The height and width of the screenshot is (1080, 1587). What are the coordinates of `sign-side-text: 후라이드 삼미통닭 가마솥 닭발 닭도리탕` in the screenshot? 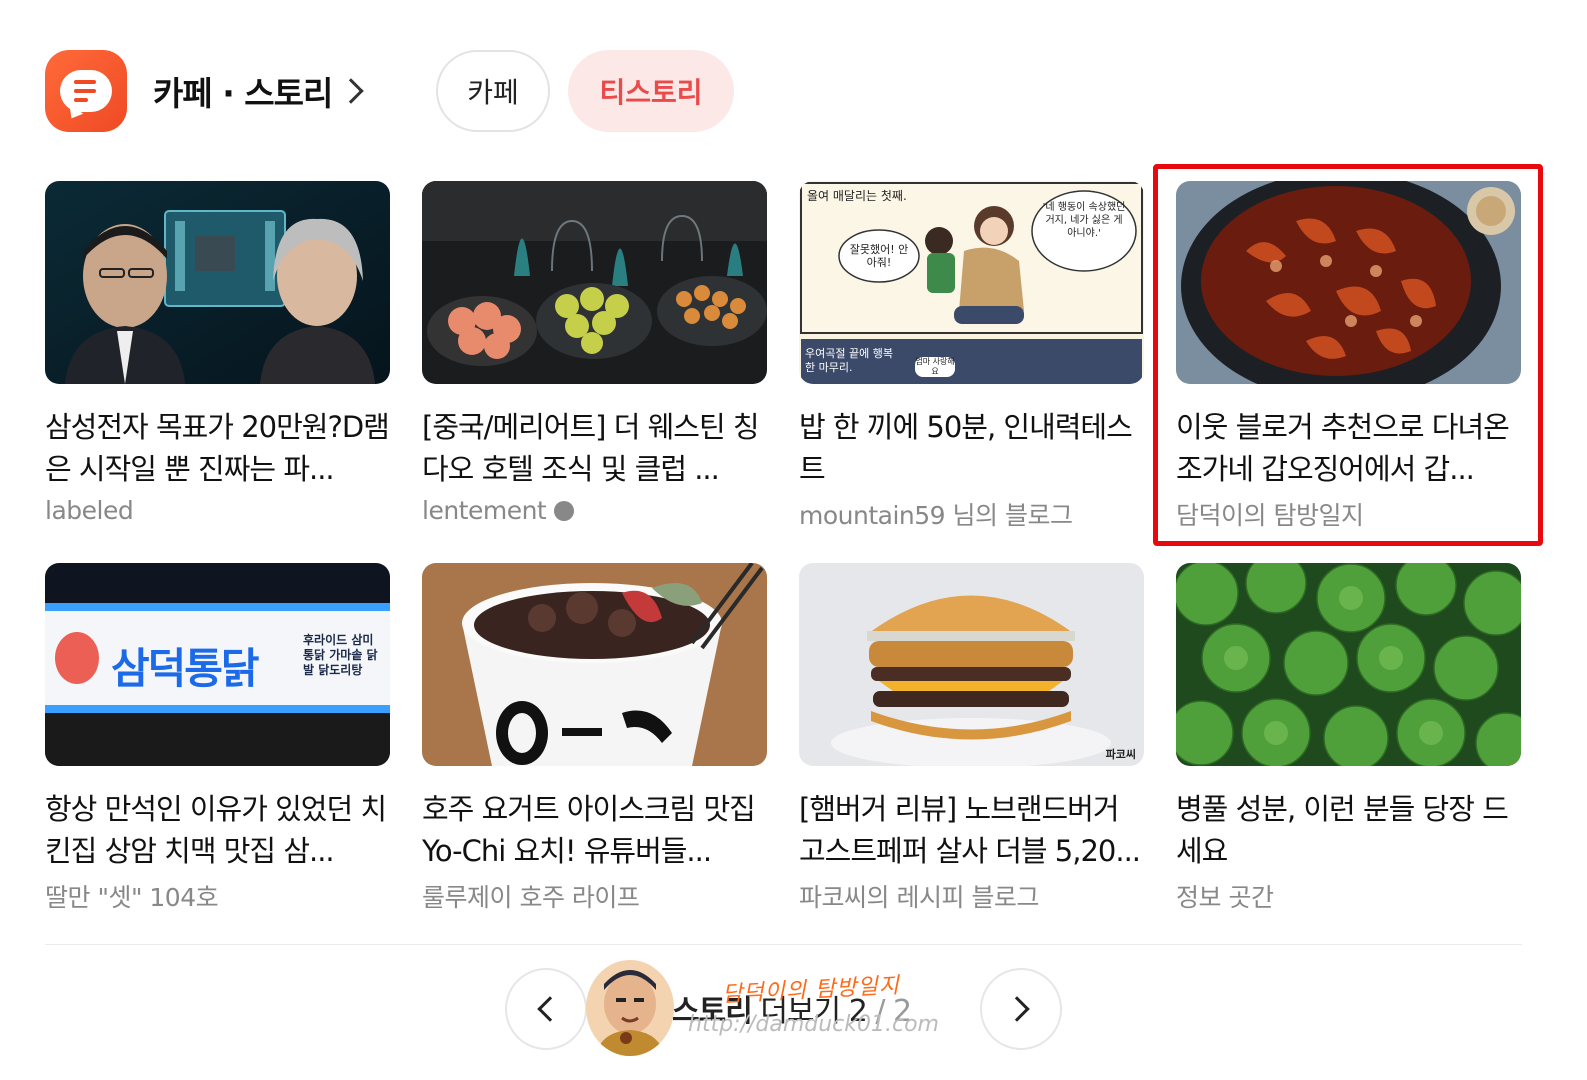 It's located at (340, 655).